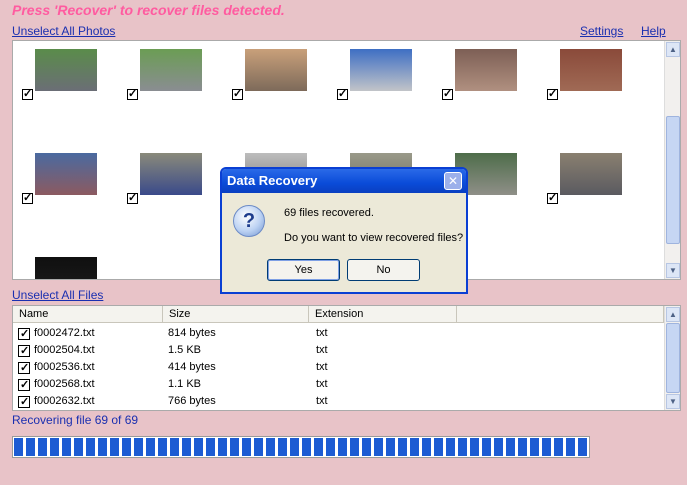 The image size is (687, 485). I want to click on file-size: 414 bytes, so click(192, 367).